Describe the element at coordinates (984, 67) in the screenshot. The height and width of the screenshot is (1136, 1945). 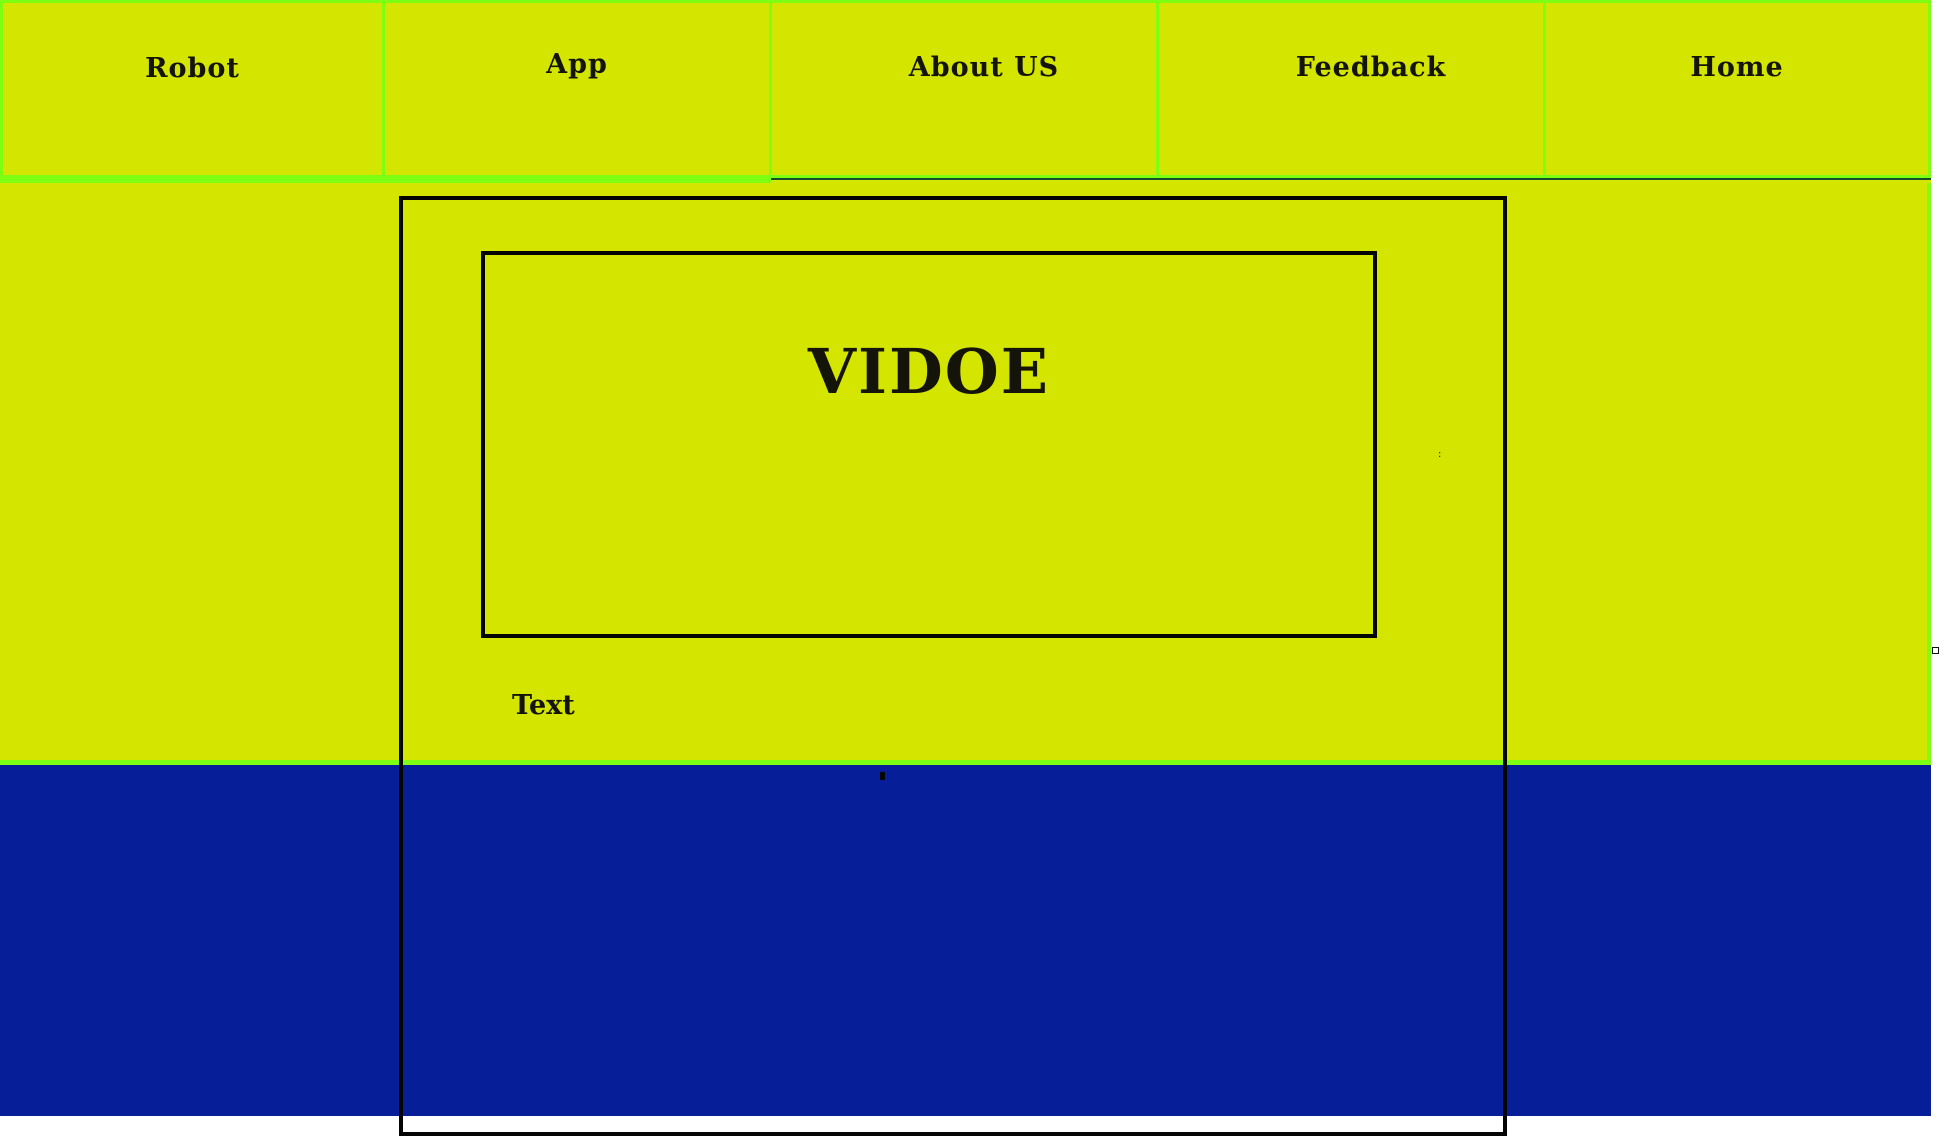
I see `nav-item-about-us-label: About US` at that location.